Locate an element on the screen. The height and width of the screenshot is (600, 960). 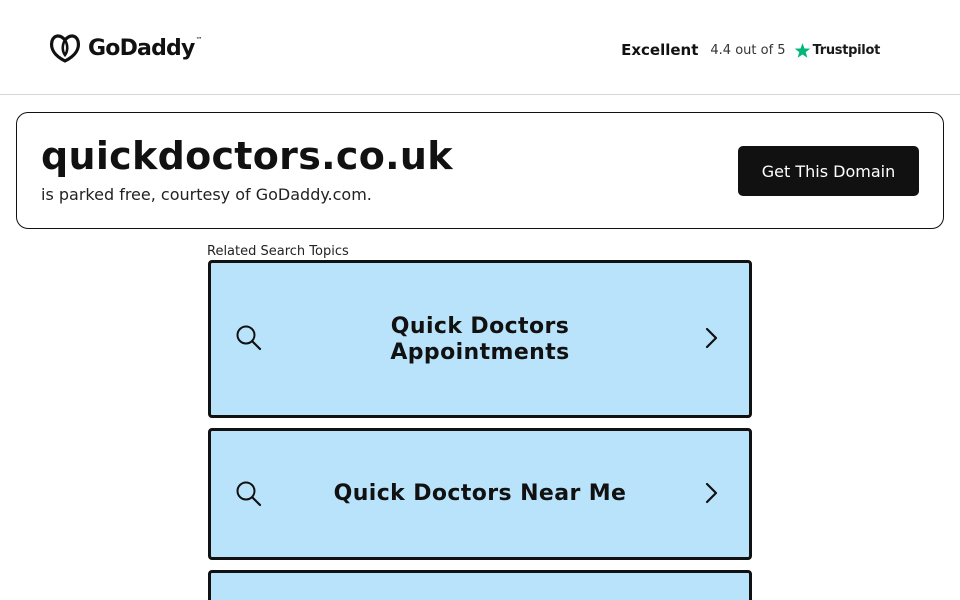
topic-label-line: Quick Doctors Near Me is located at coordinates (480, 493).